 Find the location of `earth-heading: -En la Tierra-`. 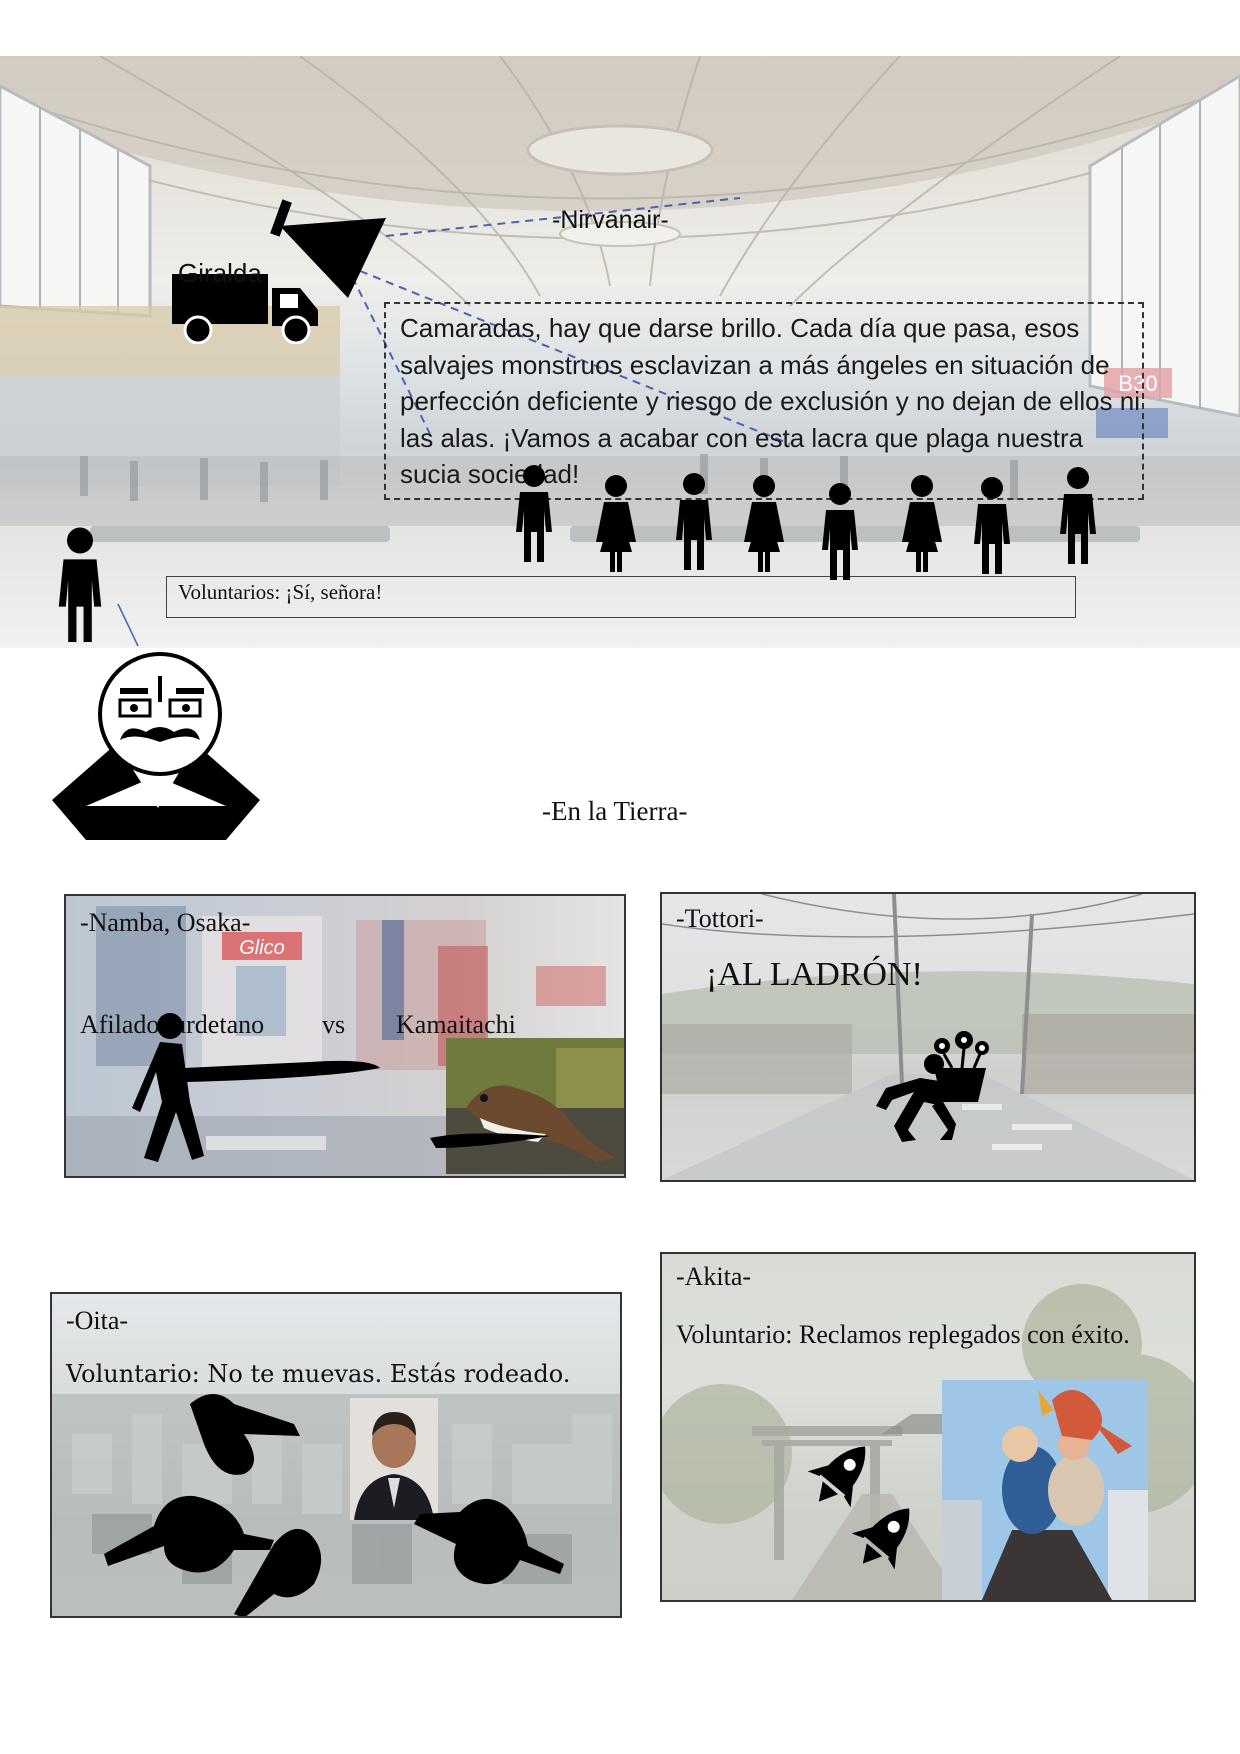

earth-heading: -En la Tierra- is located at coordinates (615, 811).